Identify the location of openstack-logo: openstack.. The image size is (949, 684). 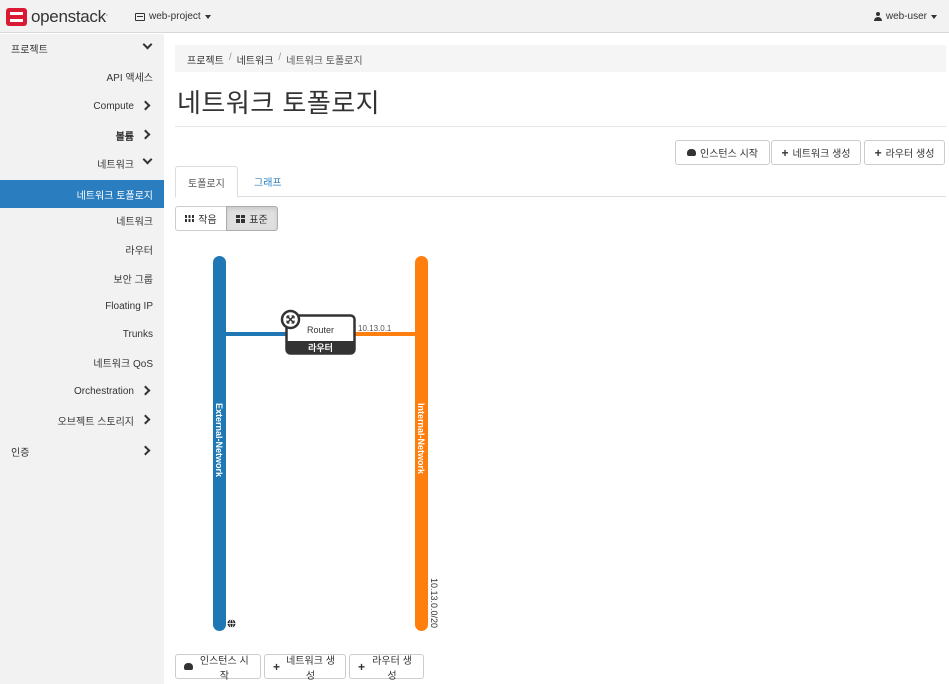
(57, 17).